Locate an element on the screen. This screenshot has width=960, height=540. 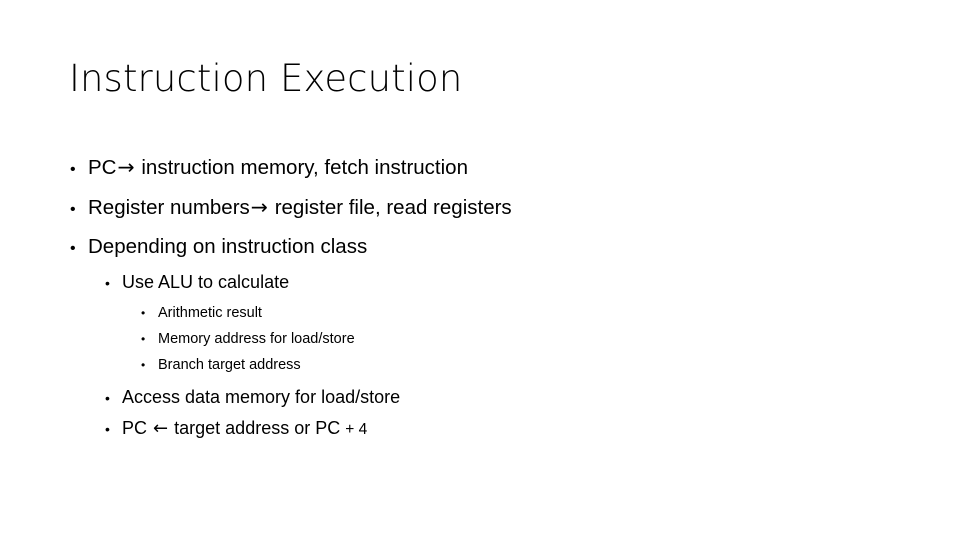
bullet-text: Depending on instruction class is located at coordinates (228, 246).